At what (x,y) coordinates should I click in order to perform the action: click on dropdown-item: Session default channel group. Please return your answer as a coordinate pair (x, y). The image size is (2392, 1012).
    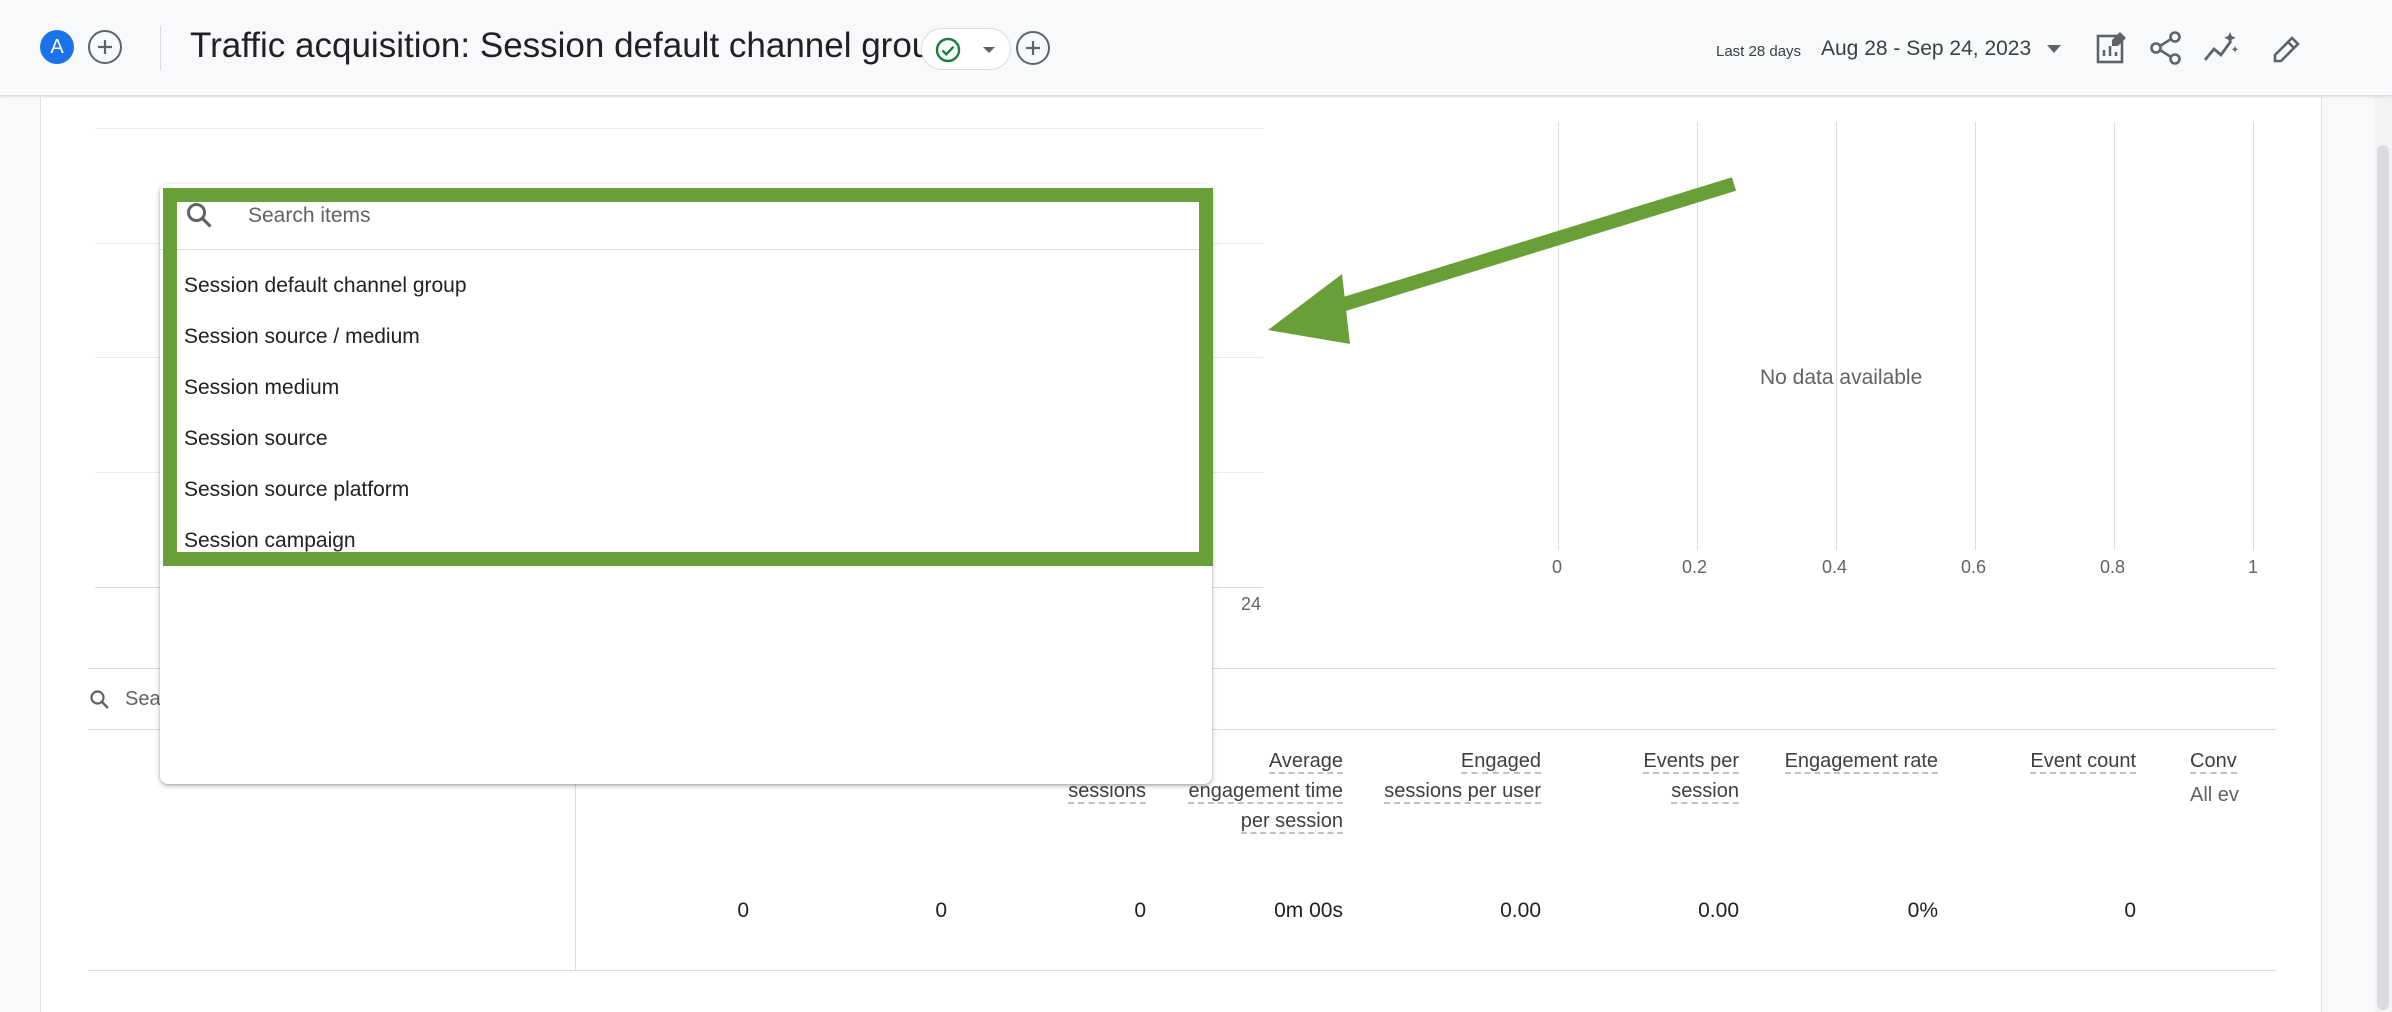
    Looking at the image, I should click on (686, 285).